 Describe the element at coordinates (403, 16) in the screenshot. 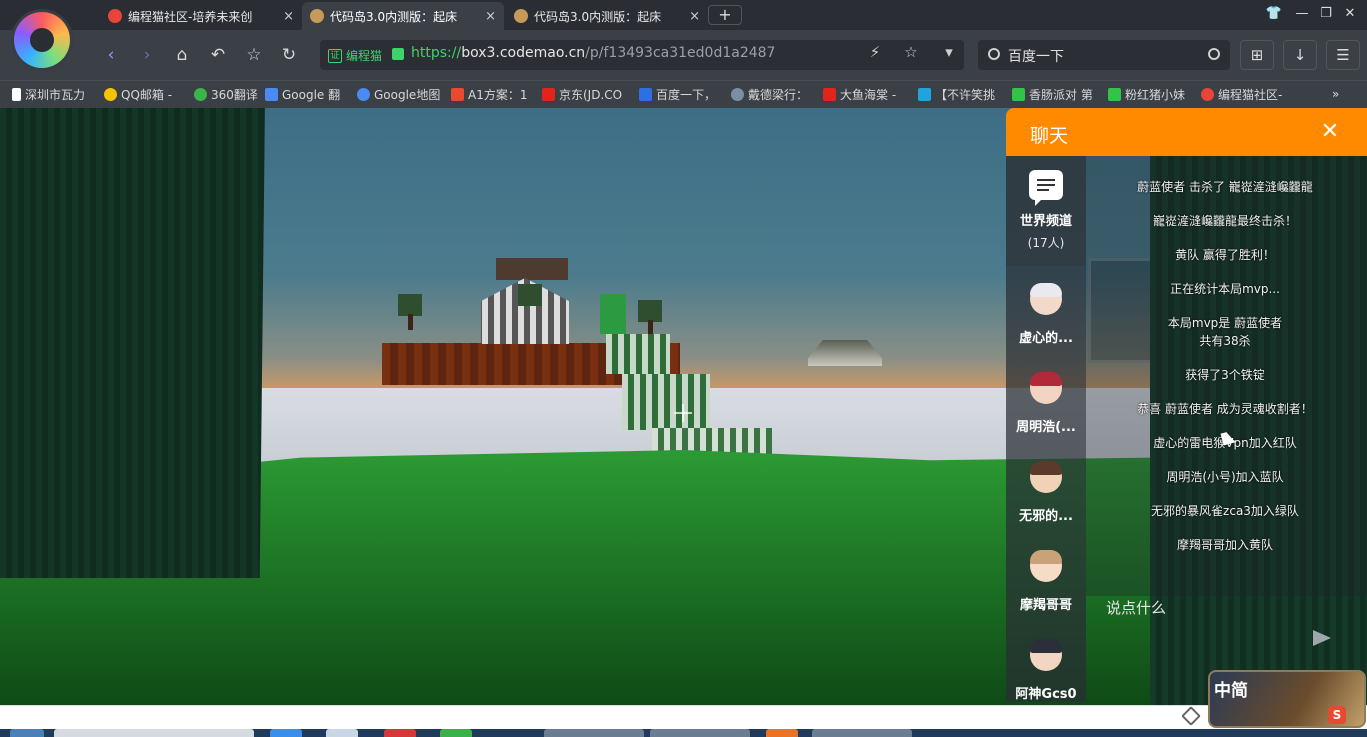

I see `tab-box3-active: 代码岛3.0内测版：起床 ×` at that location.